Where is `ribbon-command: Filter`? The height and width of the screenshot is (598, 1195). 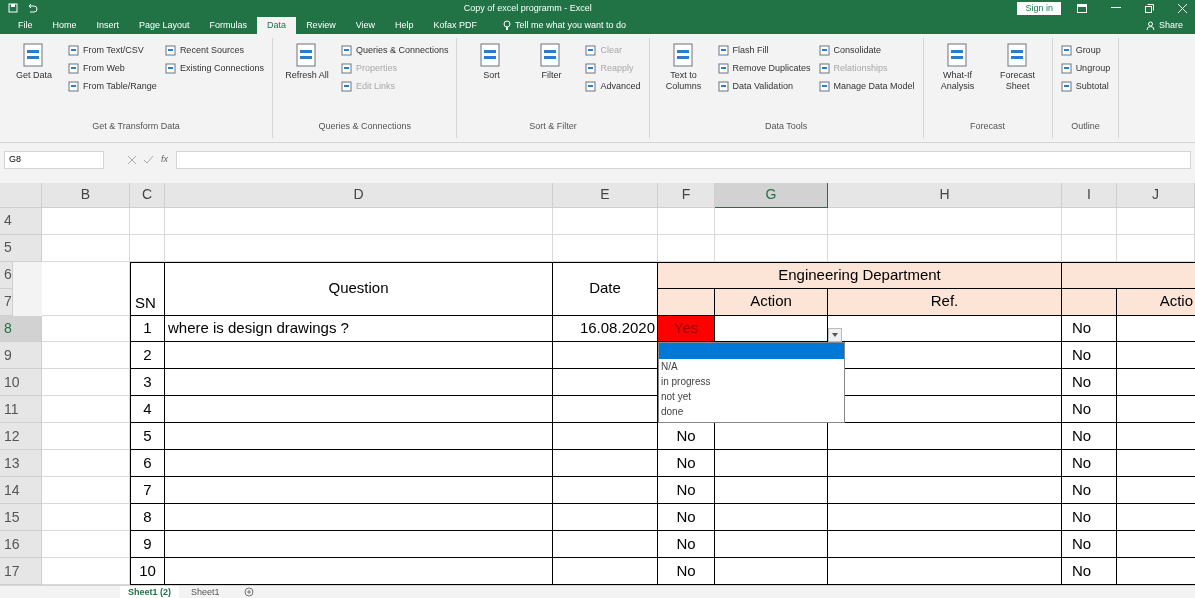 ribbon-command: Filter is located at coordinates (551, 81).